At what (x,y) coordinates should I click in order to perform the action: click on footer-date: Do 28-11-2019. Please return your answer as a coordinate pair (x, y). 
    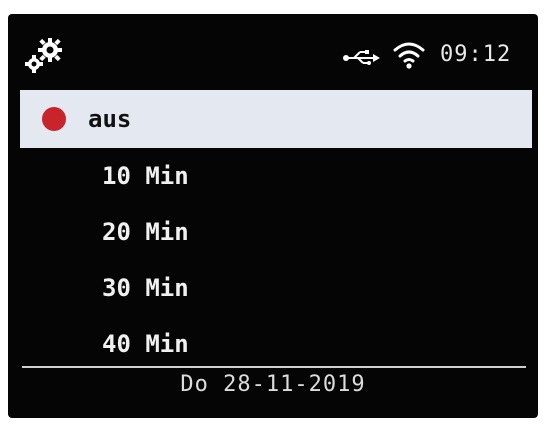
    Looking at the image, I should click on (273, 384).